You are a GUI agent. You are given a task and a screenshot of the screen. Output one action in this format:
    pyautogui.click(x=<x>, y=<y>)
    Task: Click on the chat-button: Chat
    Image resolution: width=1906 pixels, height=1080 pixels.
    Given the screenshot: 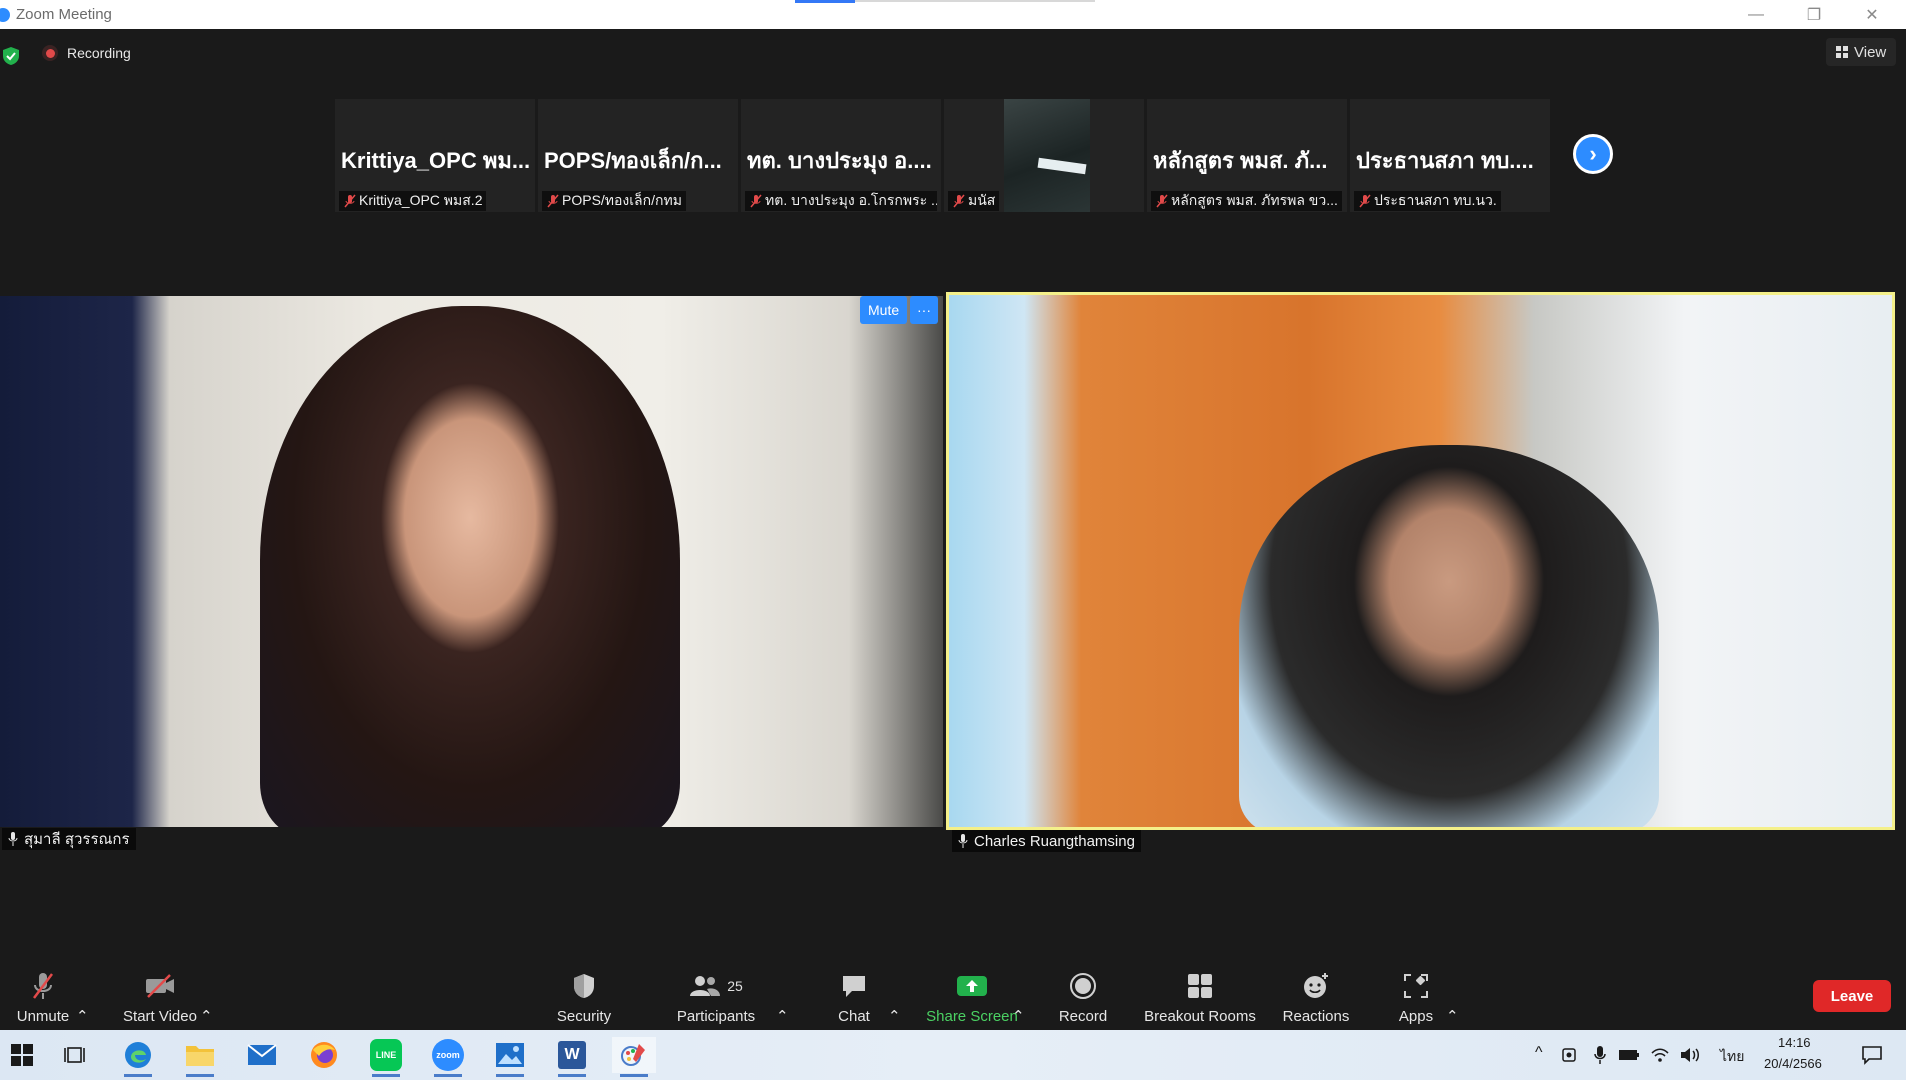 What is the action you would take?
    pyautogui.click(x=854, y=994)
    